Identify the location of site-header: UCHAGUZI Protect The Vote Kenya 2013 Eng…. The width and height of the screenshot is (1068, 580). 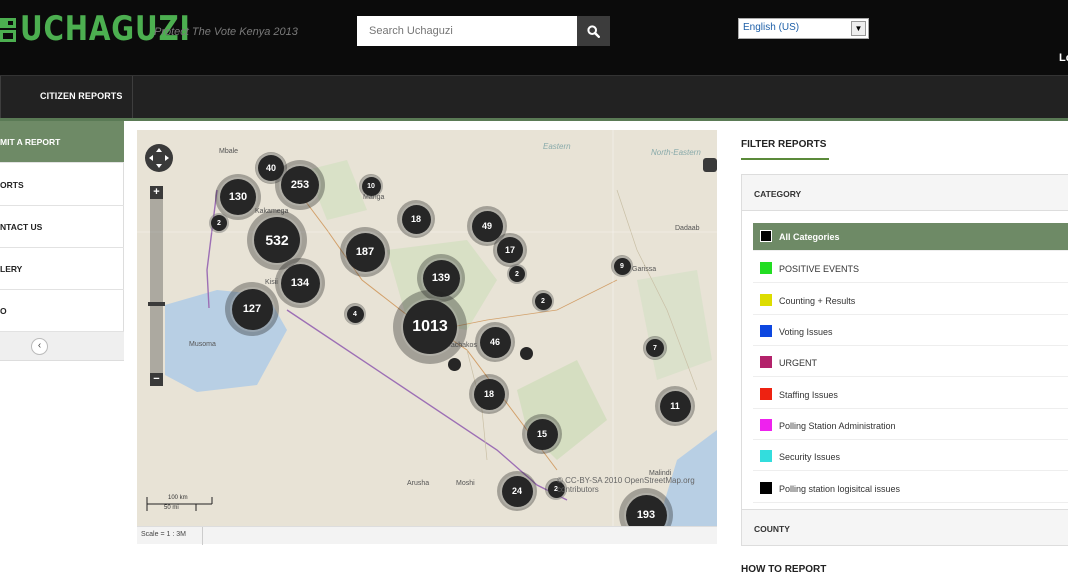
(534, 37).